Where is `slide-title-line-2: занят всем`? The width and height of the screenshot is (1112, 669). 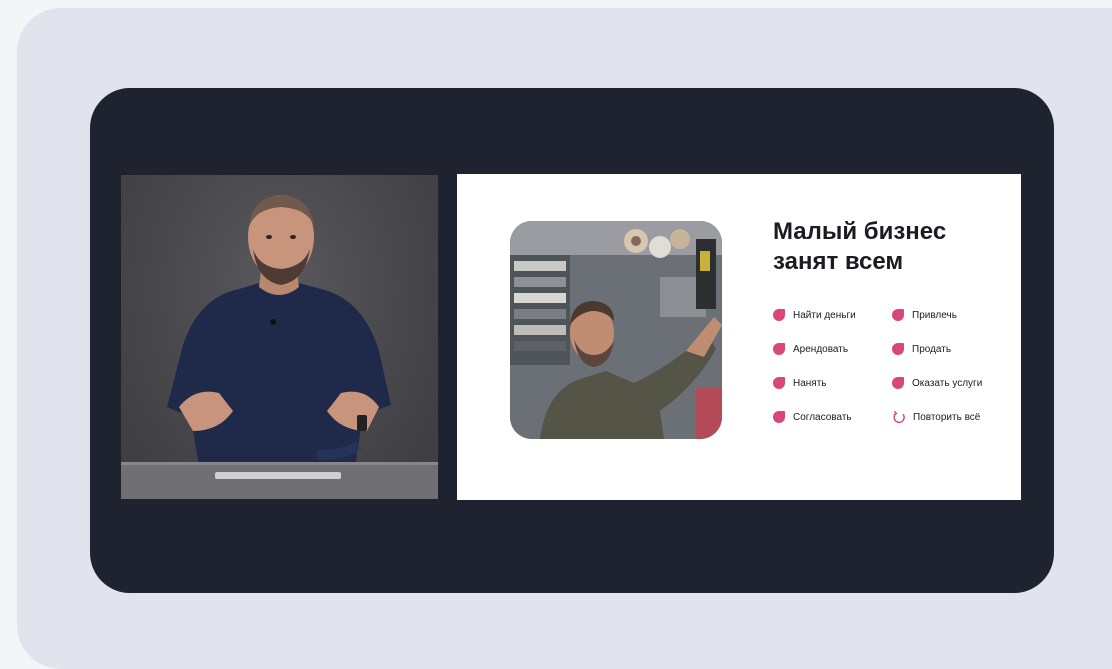
slide-title-line-2: занят всем is located at coordinates (838, 261).